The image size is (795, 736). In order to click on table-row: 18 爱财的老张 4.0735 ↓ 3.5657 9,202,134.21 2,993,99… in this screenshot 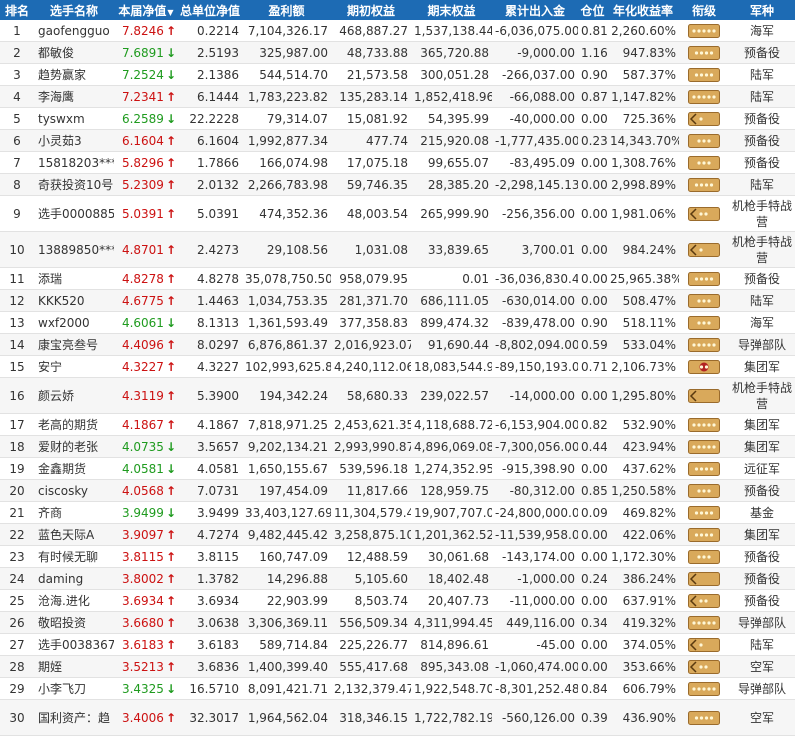, I will do `click(397, 446)`.